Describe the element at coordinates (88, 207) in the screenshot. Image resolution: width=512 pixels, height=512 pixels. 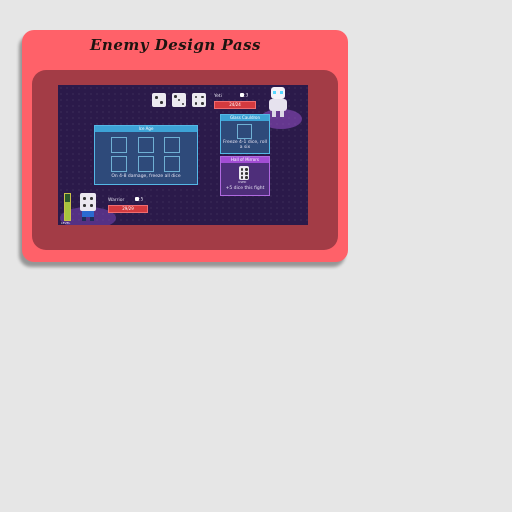
I see `warrior-sprite` at that location.